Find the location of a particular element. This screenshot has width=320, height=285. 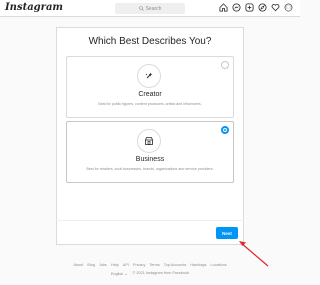

home-icon is located at coordinates (223, 7).